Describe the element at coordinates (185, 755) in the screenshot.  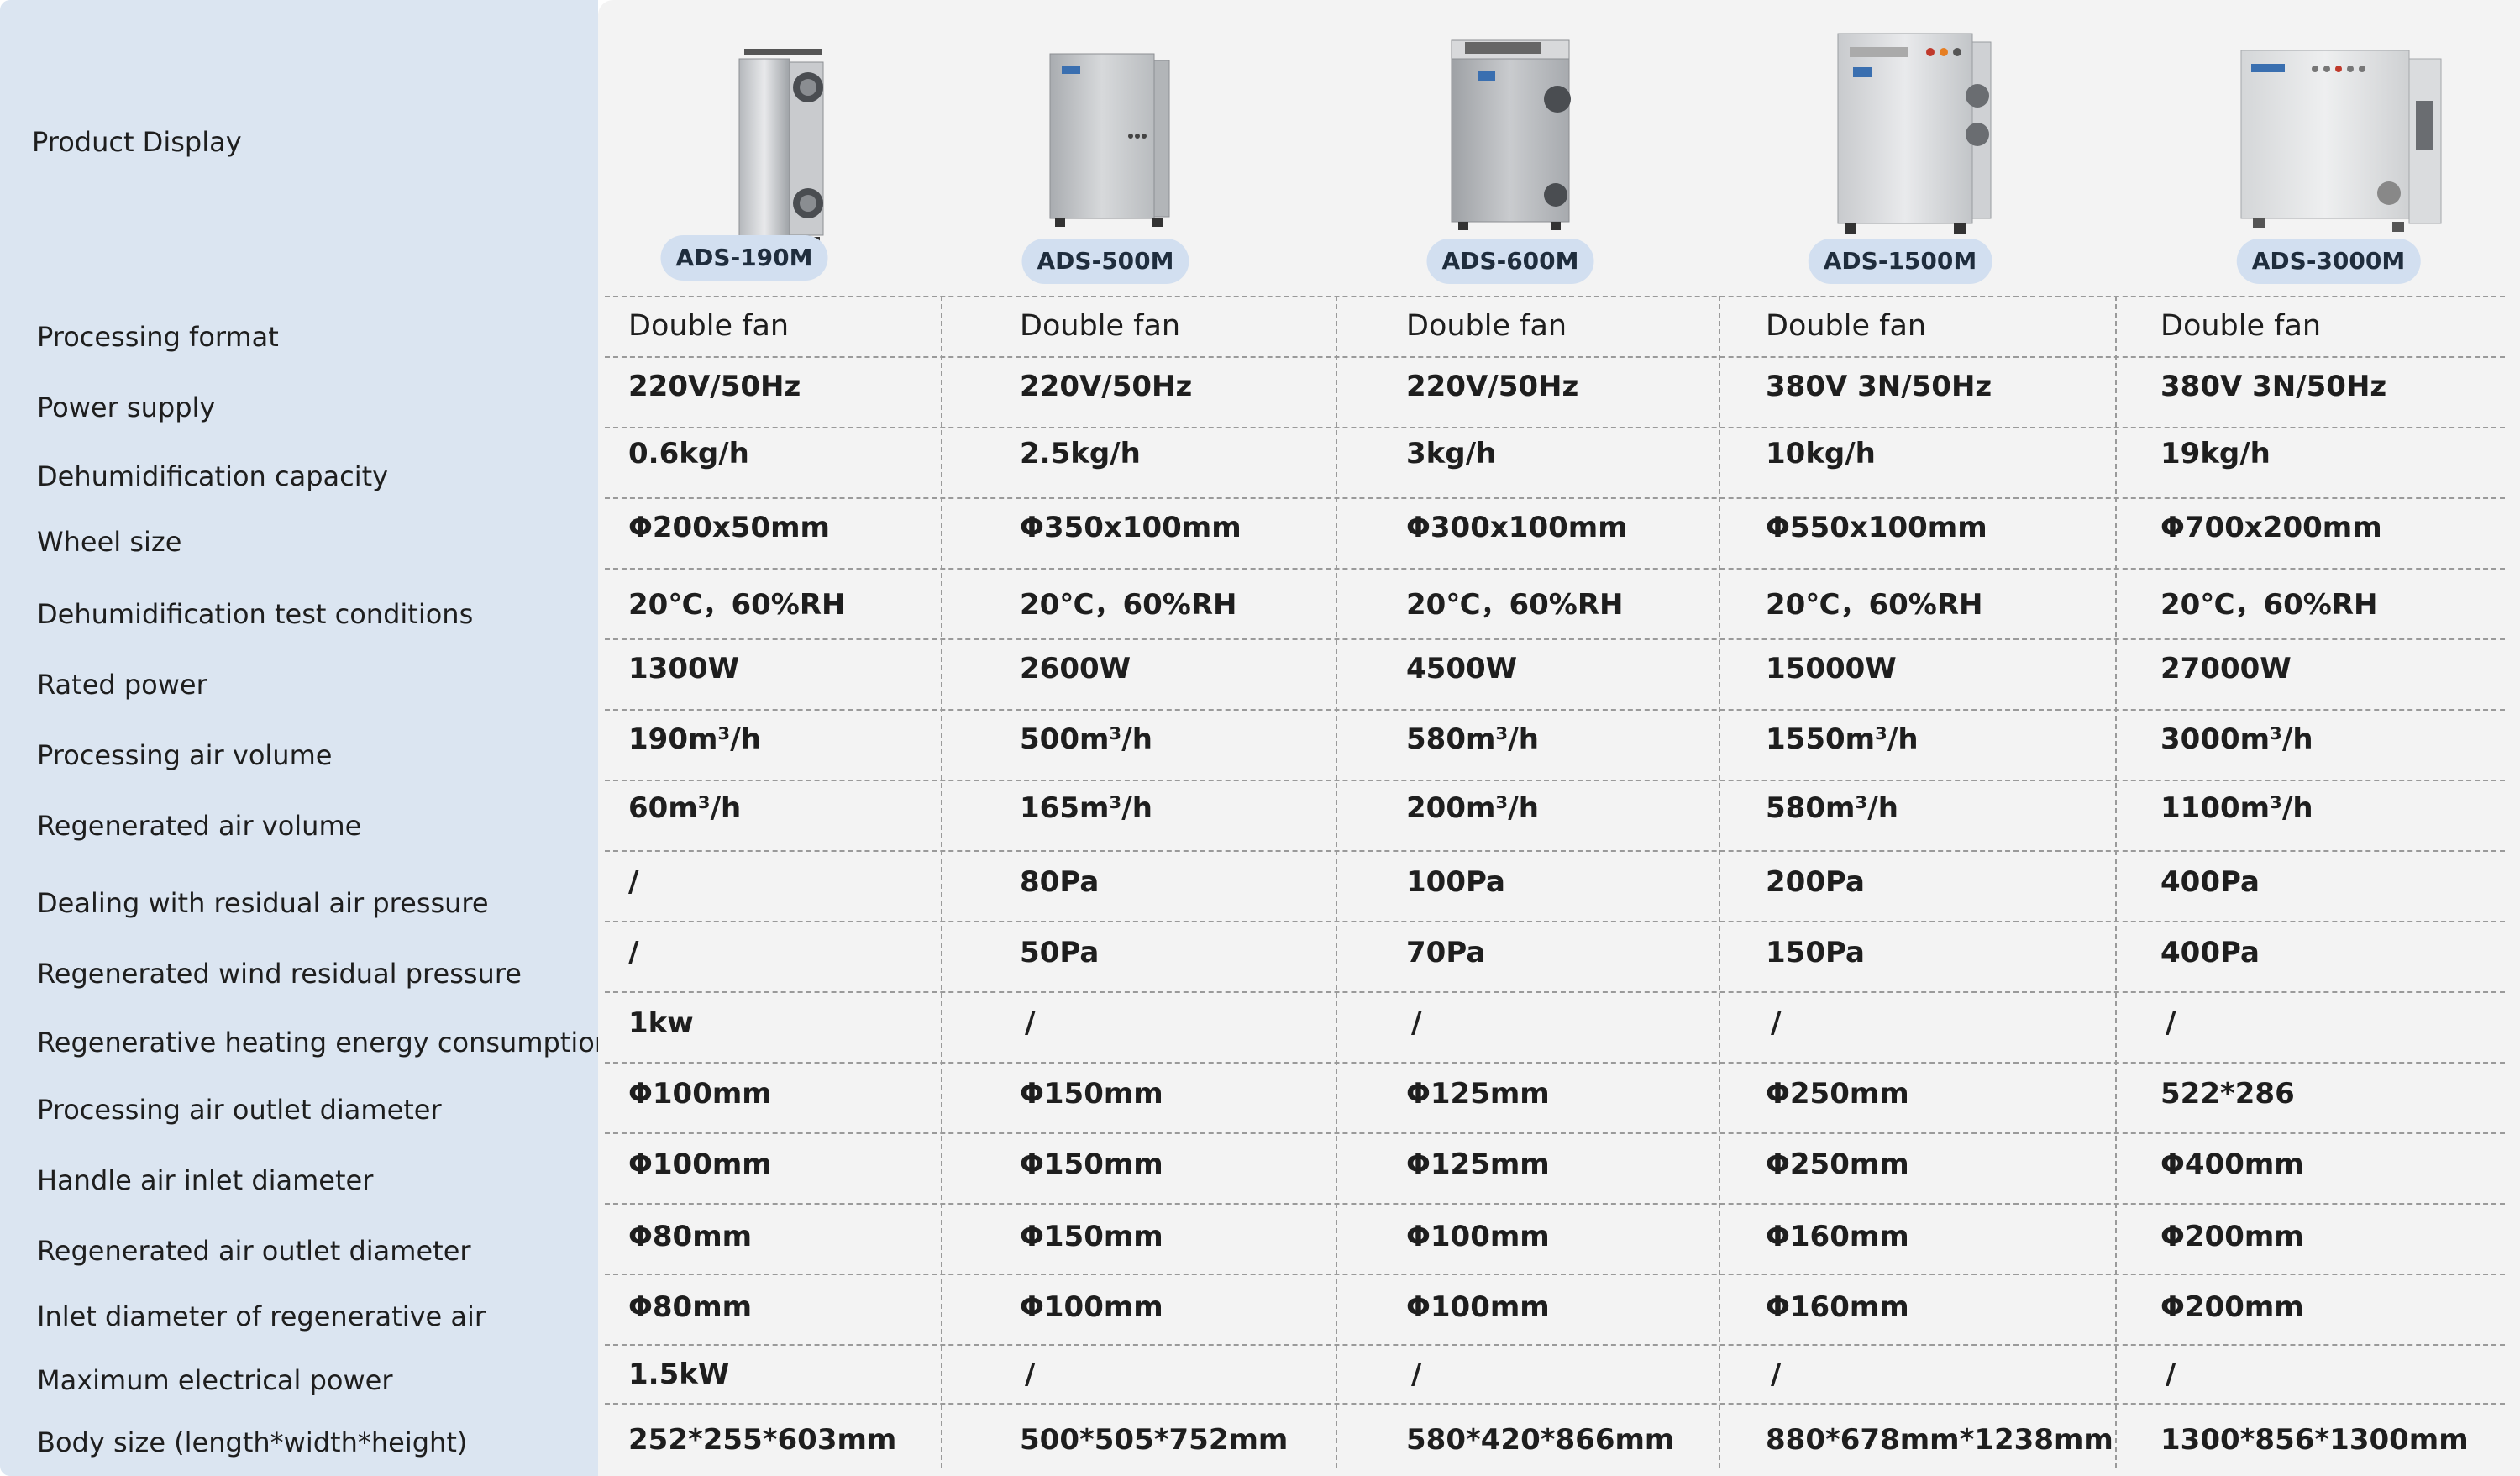
I see `row-label: Processing air volume` at that location.